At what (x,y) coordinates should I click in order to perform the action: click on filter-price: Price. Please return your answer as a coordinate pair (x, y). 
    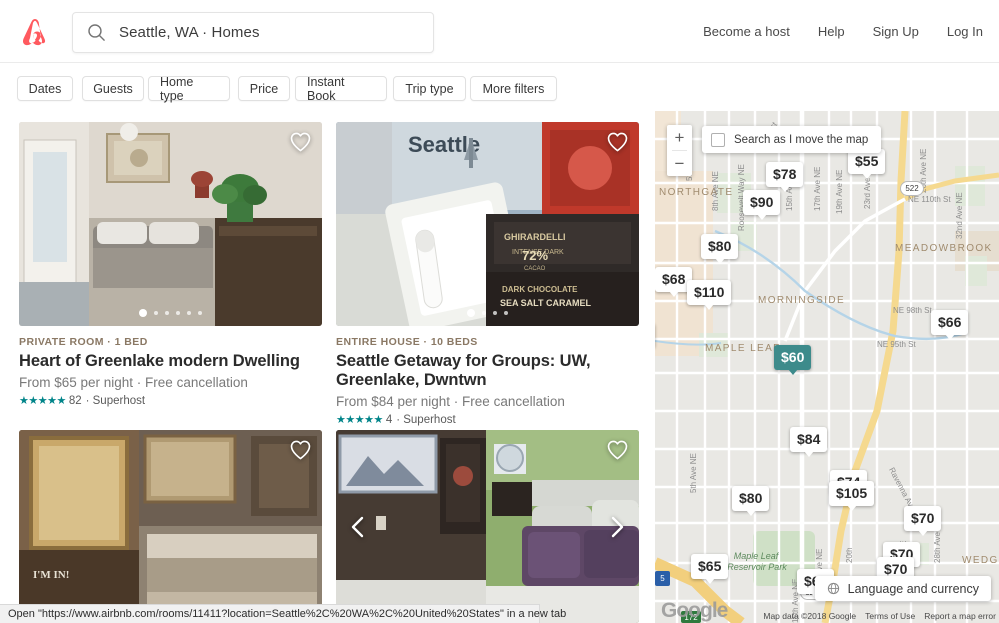
    Looking at the image, I should click on (264, 88).